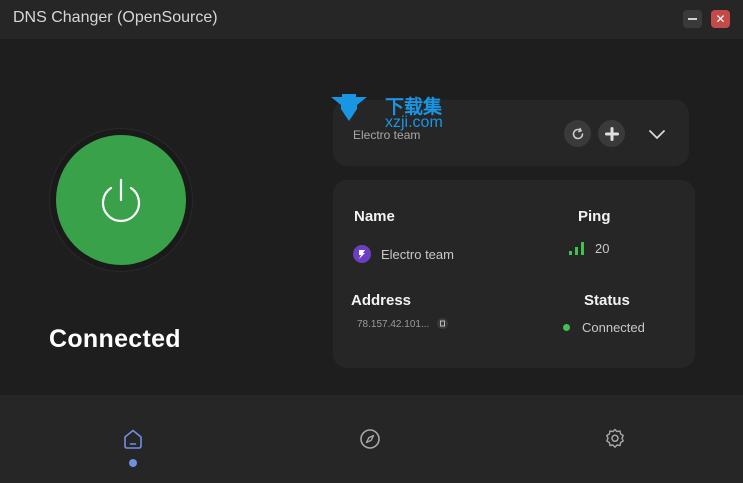  I want to click on minimize-button, so click(692, 19).